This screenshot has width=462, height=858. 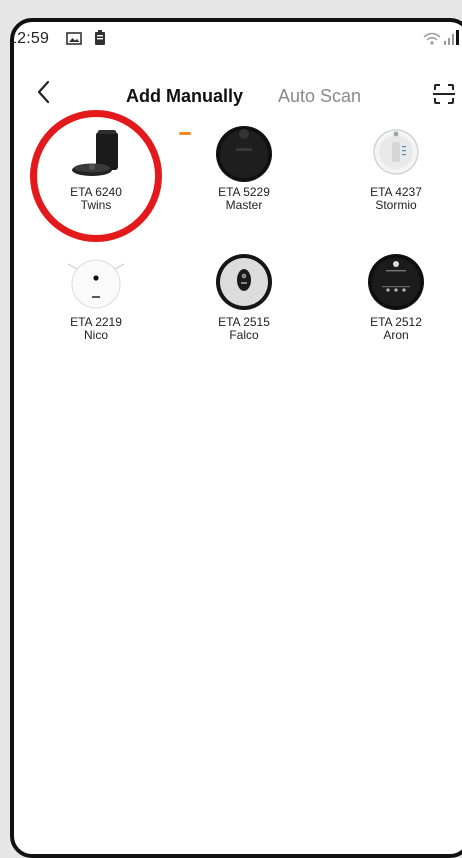 I want to click on device-item-eta-2515: ETA 2515 Falco, so click(x=244, y=297).